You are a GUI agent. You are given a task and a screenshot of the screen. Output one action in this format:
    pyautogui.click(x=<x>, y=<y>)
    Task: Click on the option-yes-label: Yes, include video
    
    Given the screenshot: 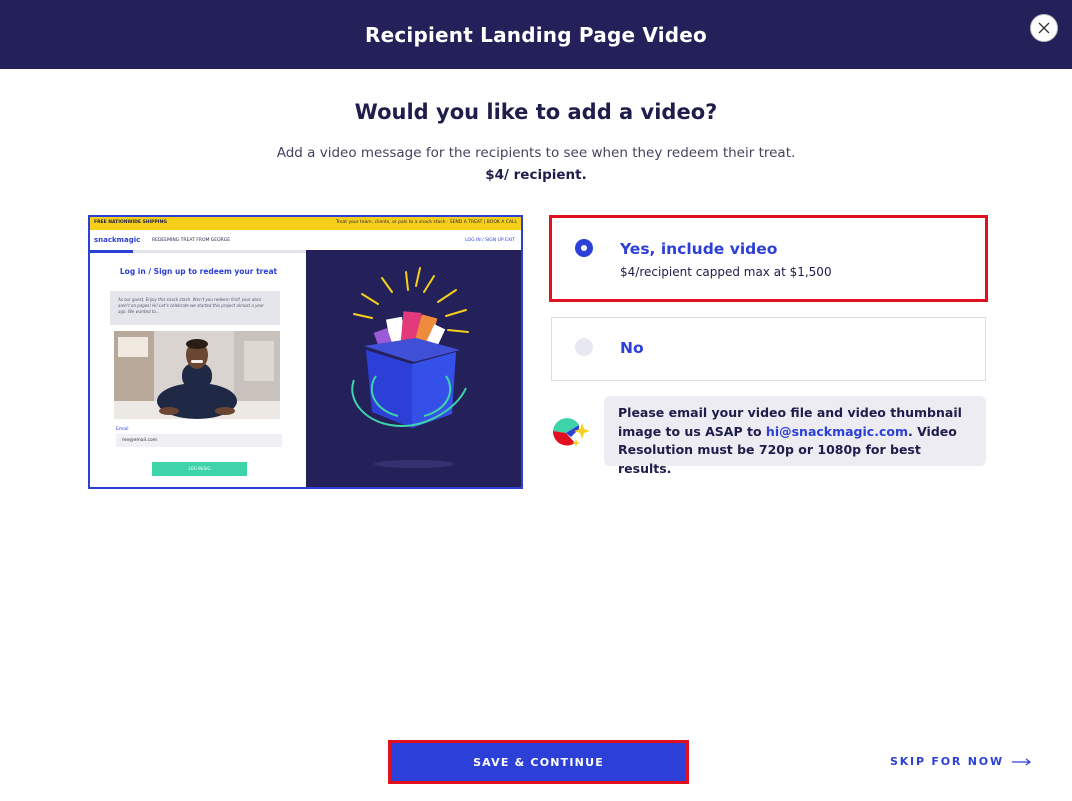 What is the action you would take?
    pyautogui.click(x=699, y=249)
    